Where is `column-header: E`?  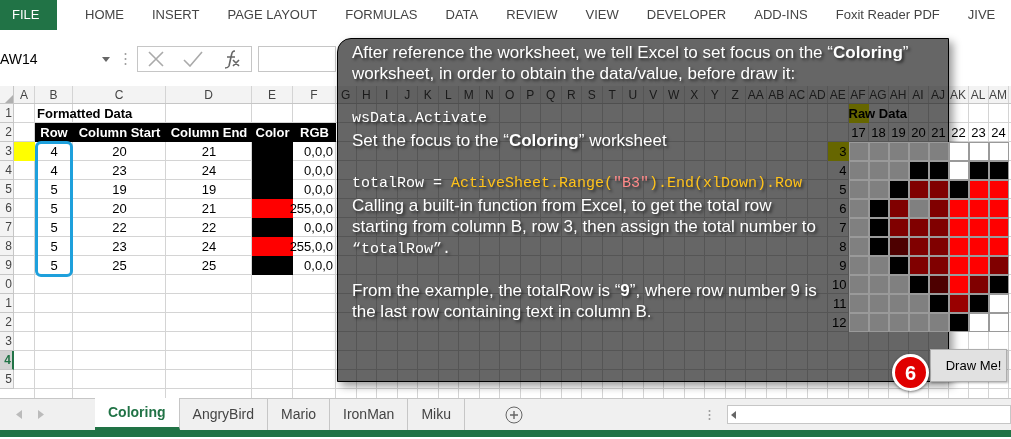 column-header: E is located at coordinates (272, 94).